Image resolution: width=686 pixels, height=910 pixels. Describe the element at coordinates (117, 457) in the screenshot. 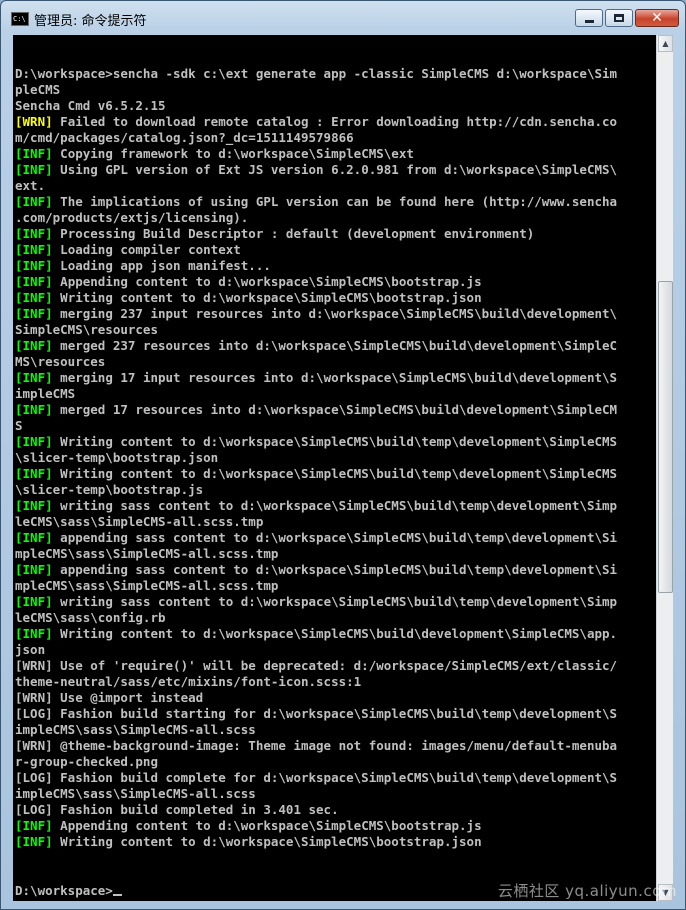

I see `console-line-text: \slicer-temp\bootstrap.json` at that location.